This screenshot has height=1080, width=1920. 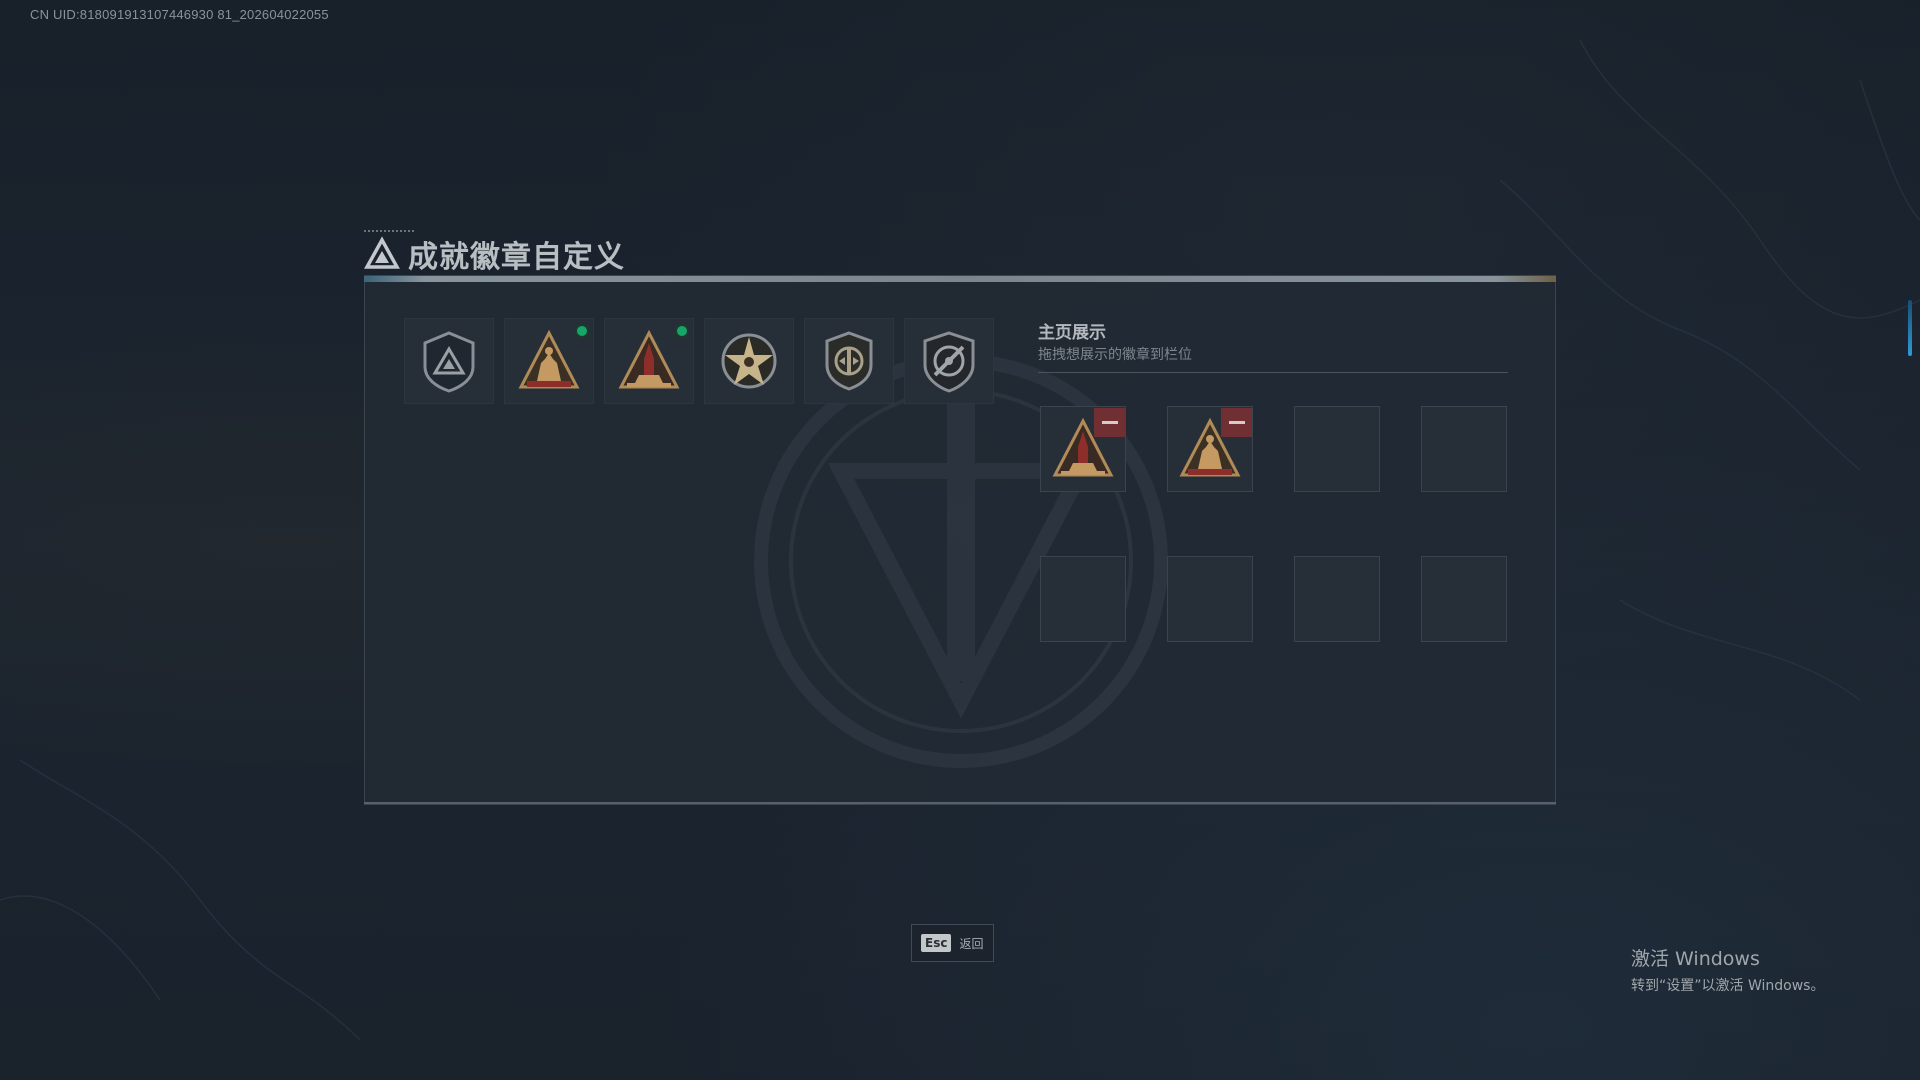 I want to click on page-title: 成就徽章自定义, so click(x=516, y=257).